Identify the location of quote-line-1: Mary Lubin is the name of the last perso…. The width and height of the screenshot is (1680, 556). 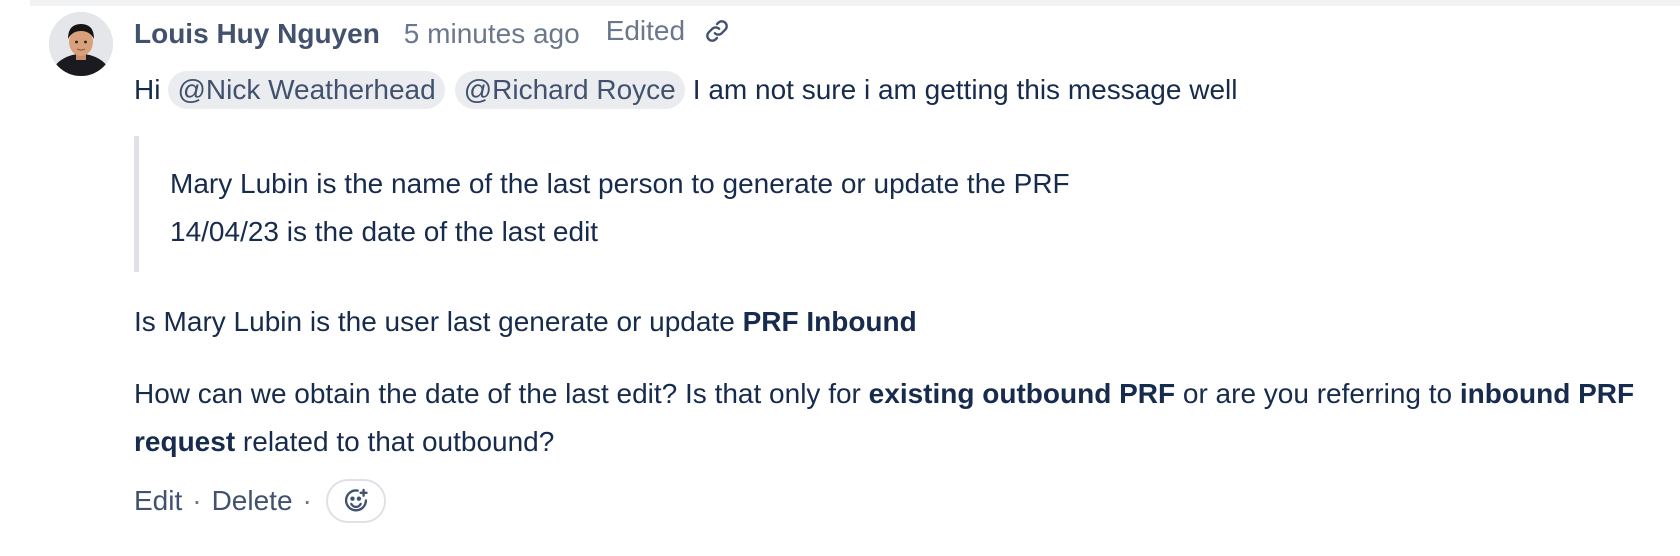
(620, 183).